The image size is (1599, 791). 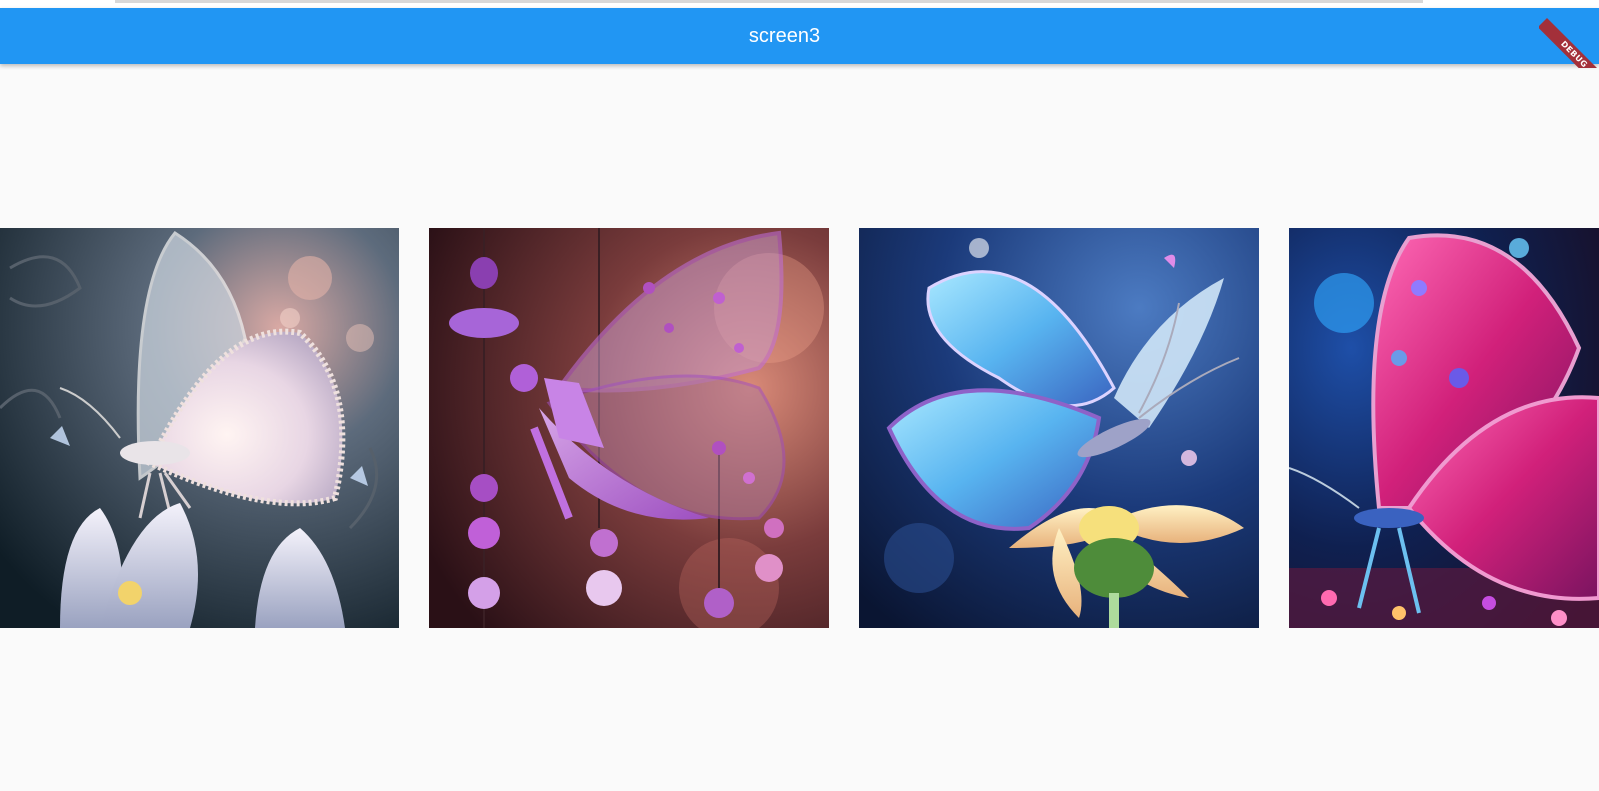 I want to click on gallery-image-blue-butterfly, so click(x=1059, y=428).